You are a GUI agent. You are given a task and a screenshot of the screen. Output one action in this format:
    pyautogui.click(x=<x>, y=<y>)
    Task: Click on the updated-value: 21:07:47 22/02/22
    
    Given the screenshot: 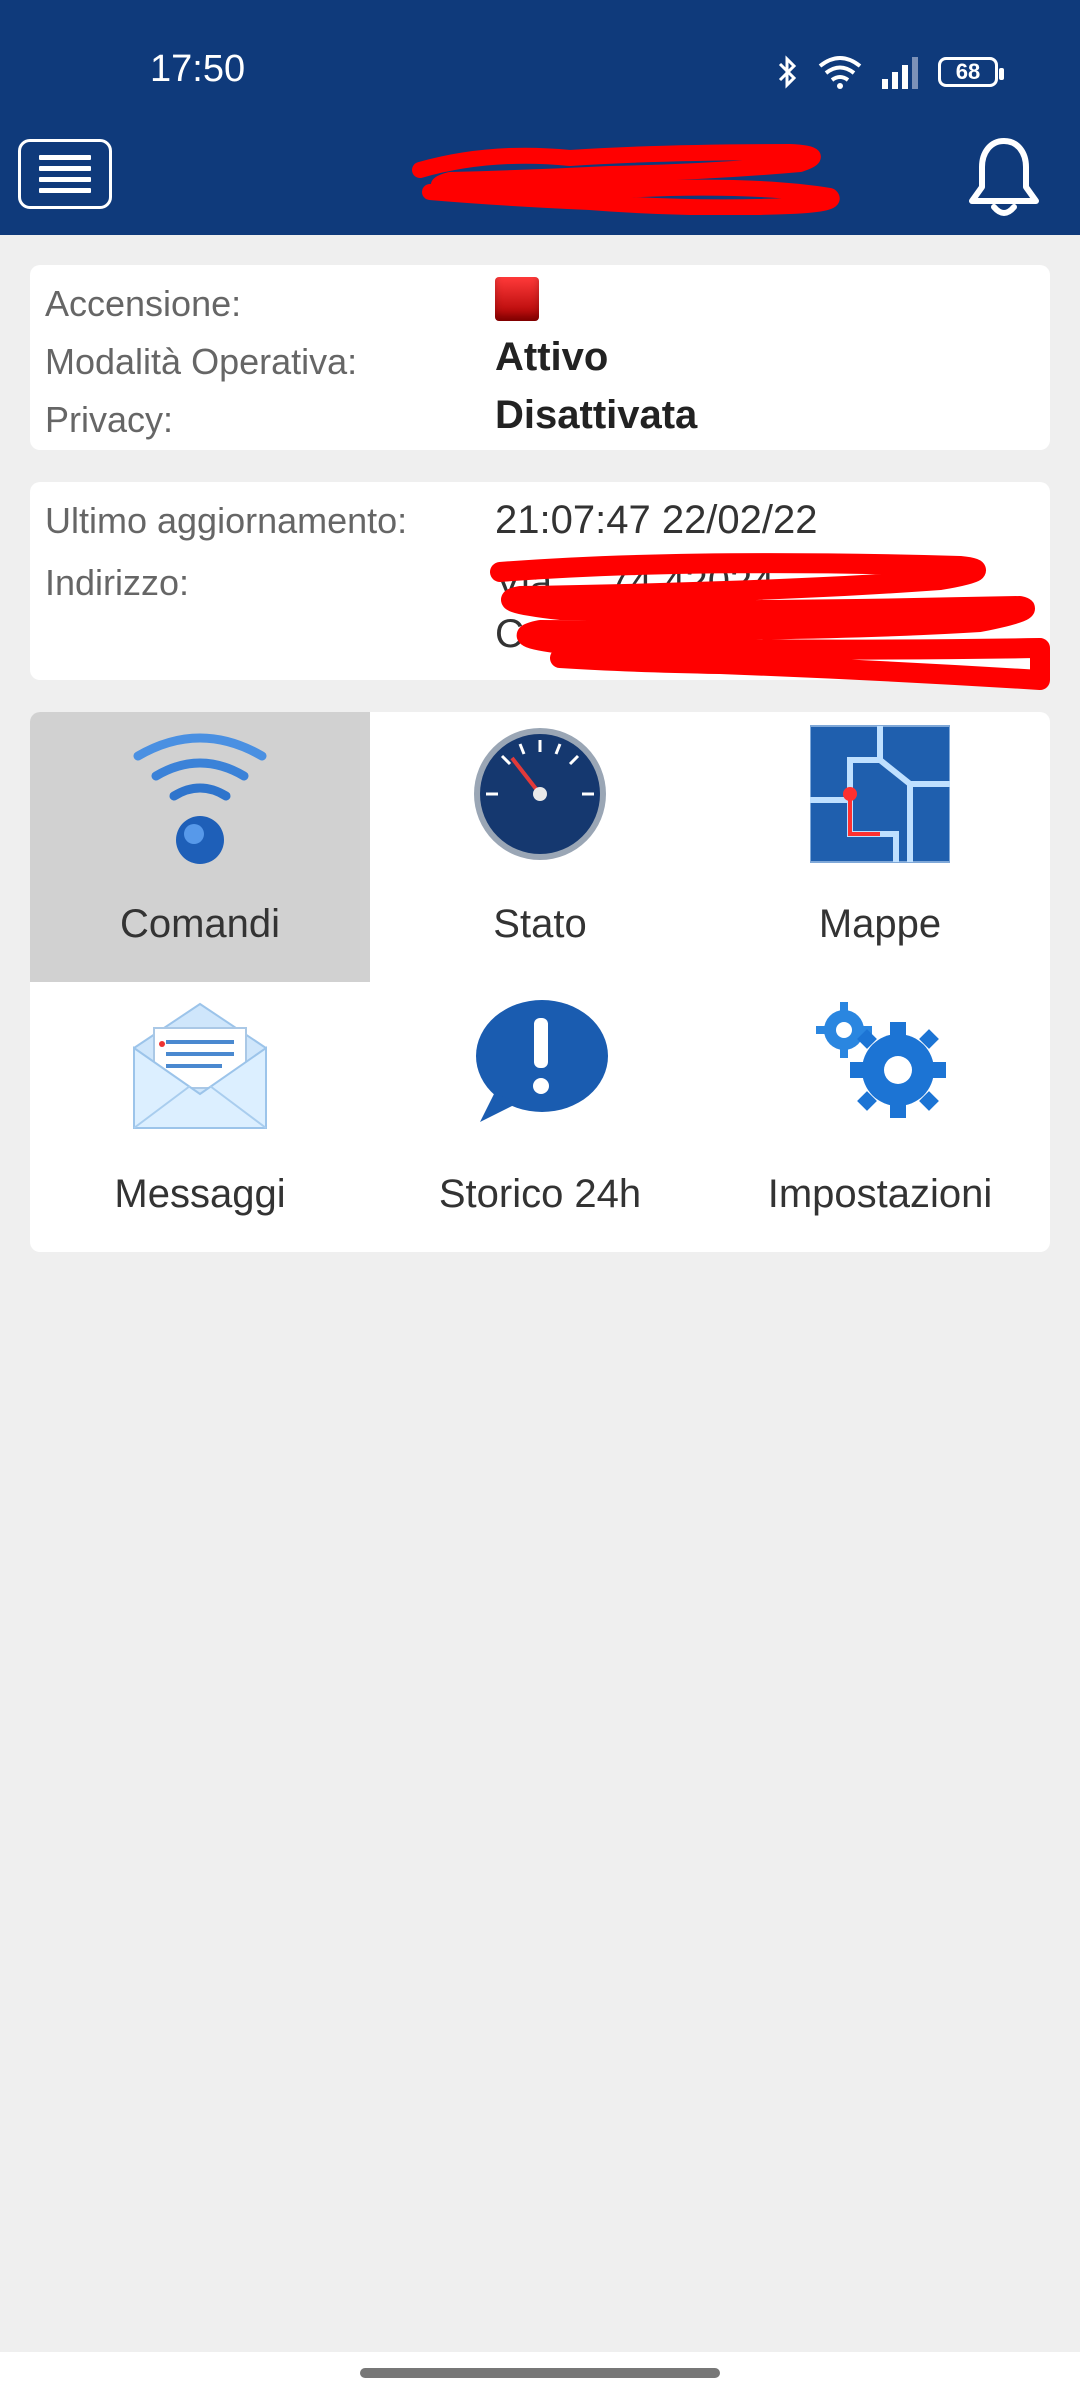 What is the action you would take?
    pyautogui.click(x=656, y=520)
    